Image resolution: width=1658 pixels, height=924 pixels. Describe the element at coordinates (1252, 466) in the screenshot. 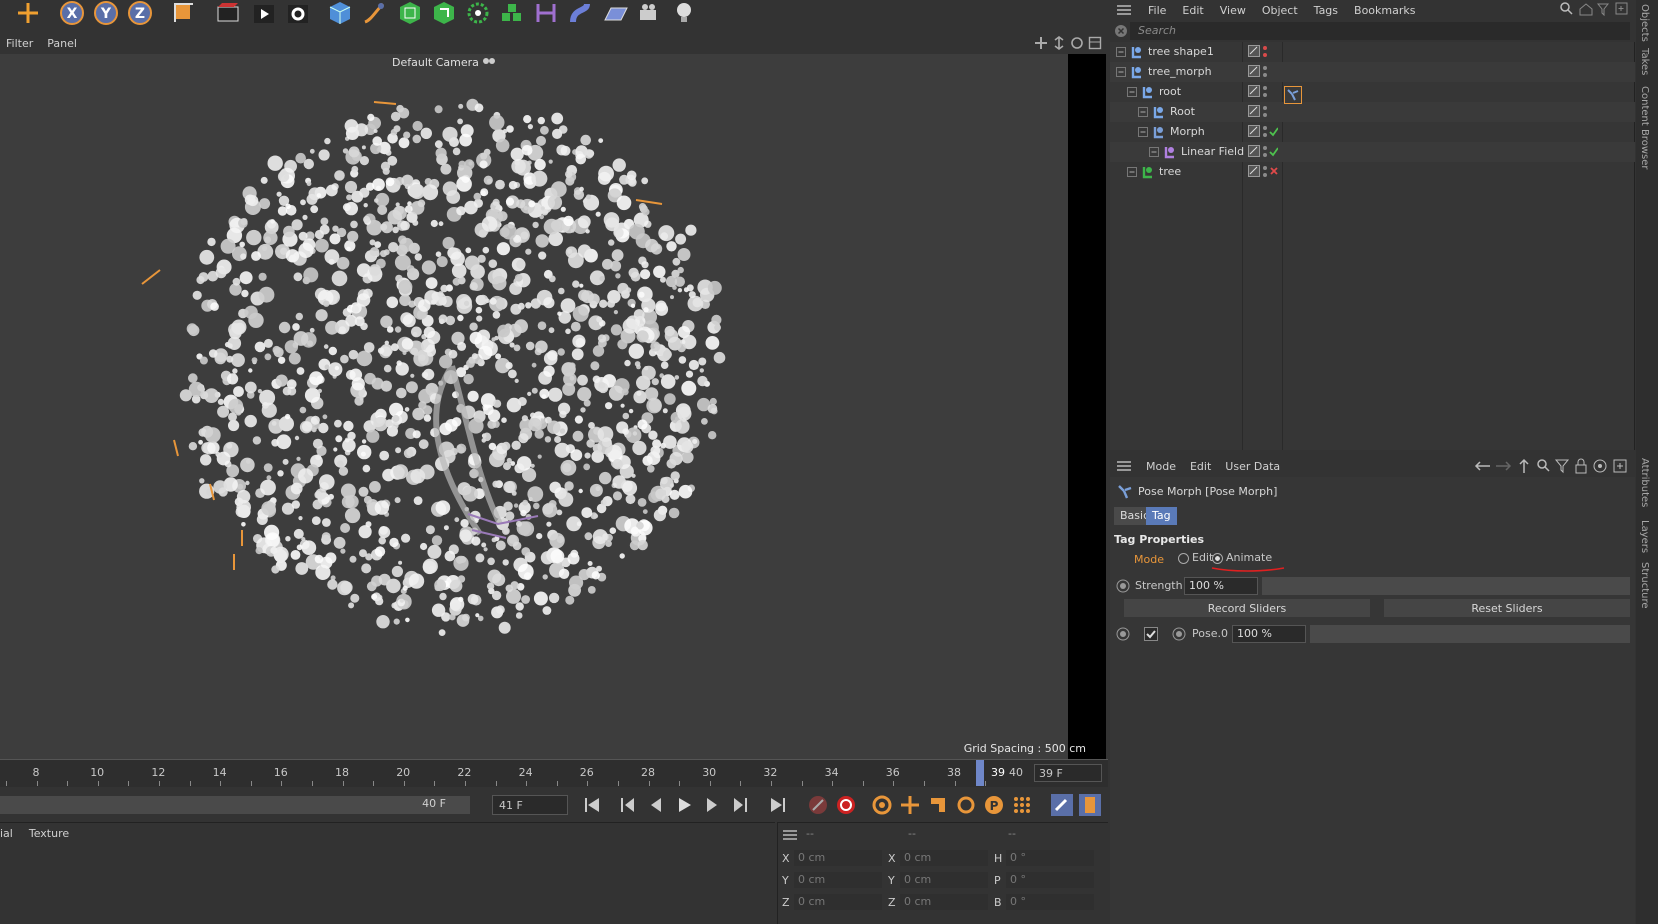

I see `attr-menu-user-data: User Data` at that location.